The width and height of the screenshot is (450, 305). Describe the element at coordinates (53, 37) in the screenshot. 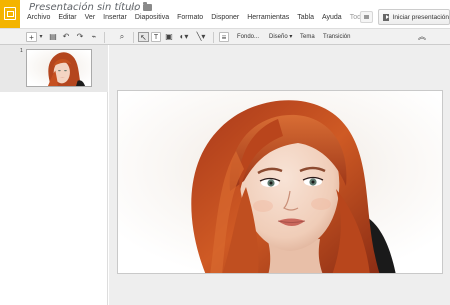

I see `print-icon: ▤` at that location.